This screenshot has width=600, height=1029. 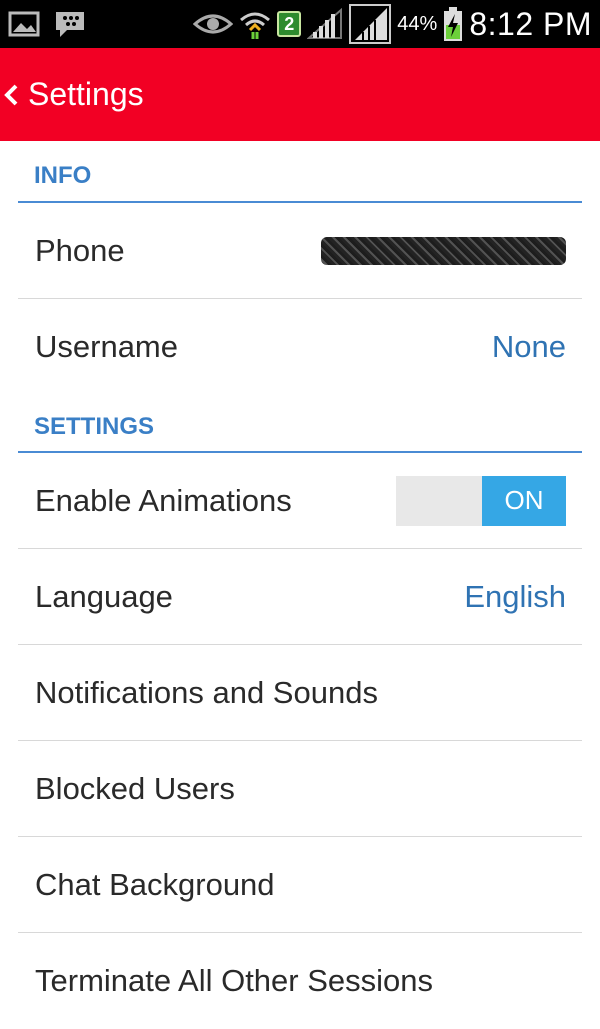 What do you see at coordinates (300, 597) in the screenshot?
I see `language-row: Language English` at bounding box center [300, 597].